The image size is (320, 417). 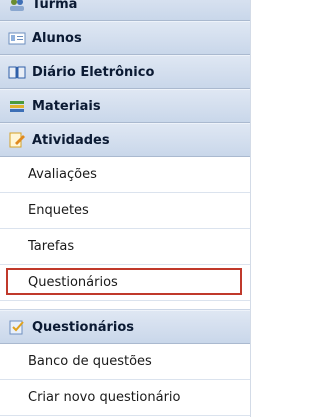 I want to click on submenu-item-enquetes: Enquetes, so click(x=125, y=211).